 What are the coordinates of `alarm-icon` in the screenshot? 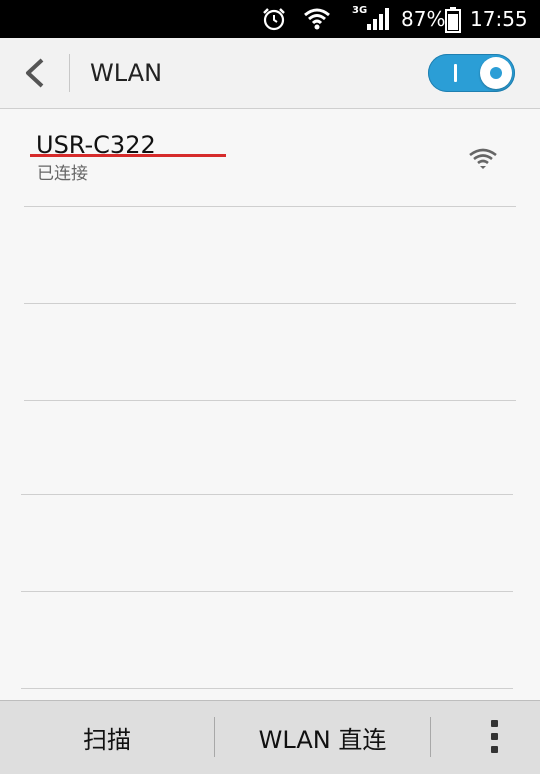 It's located at (274, 19).